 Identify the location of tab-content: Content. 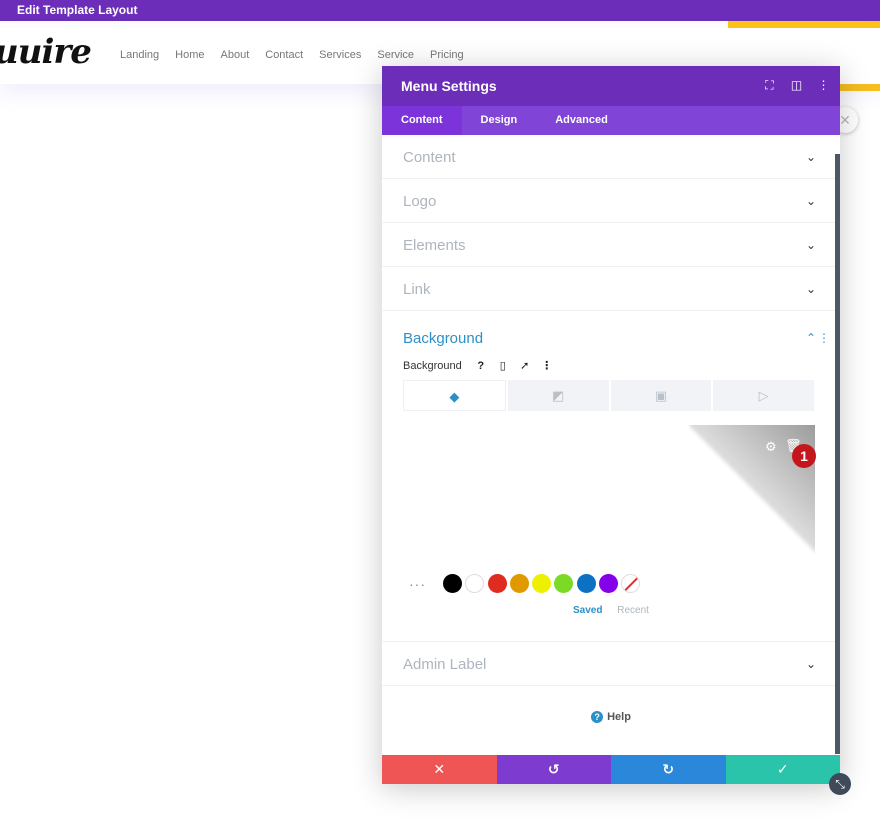
(422, 120).